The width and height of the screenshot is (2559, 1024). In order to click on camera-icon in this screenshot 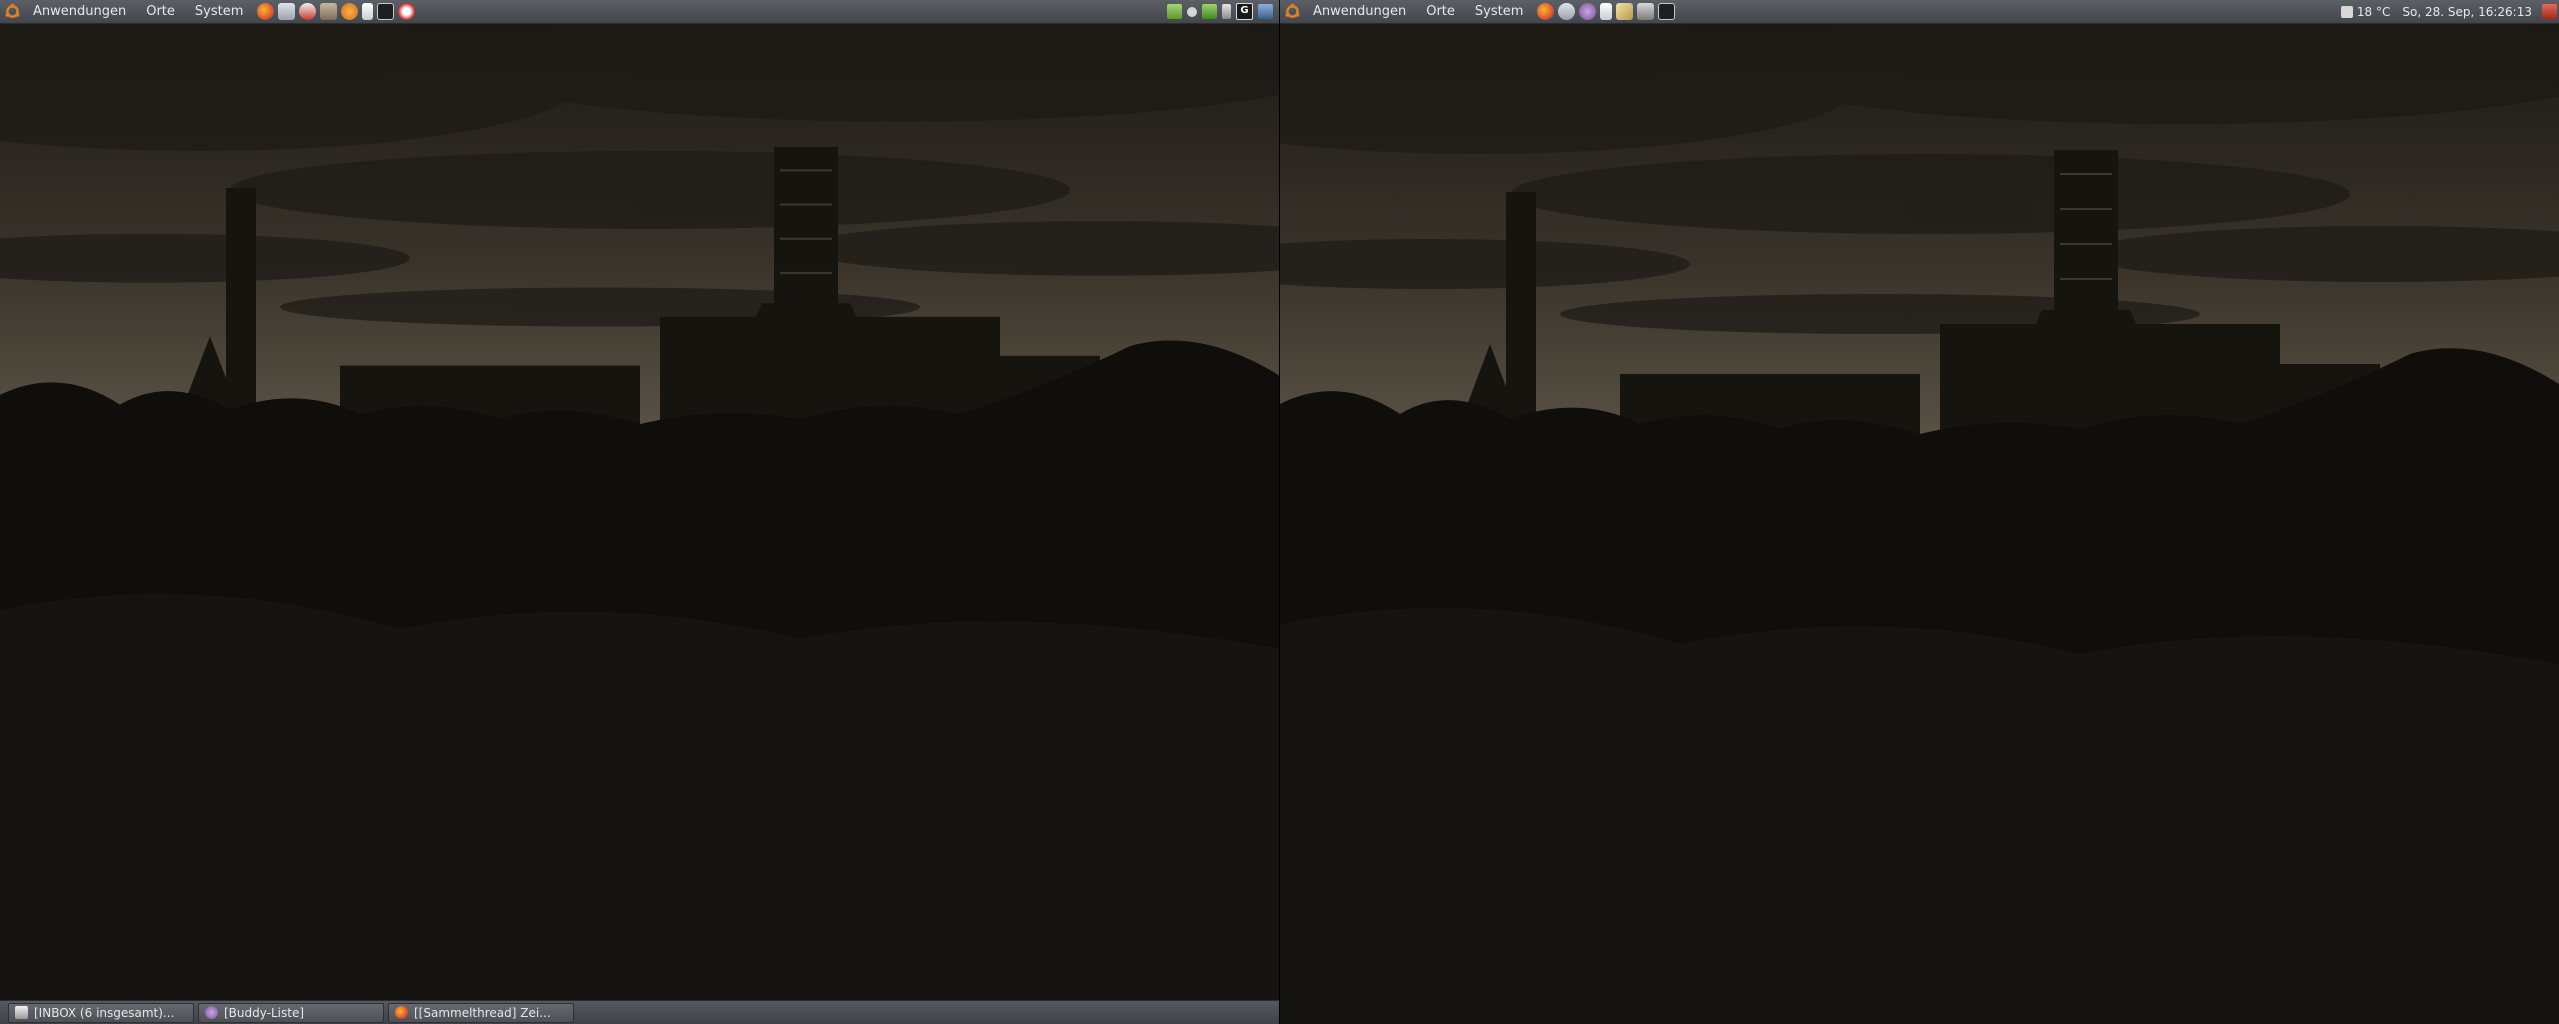, I will do `click(407, 11)`.